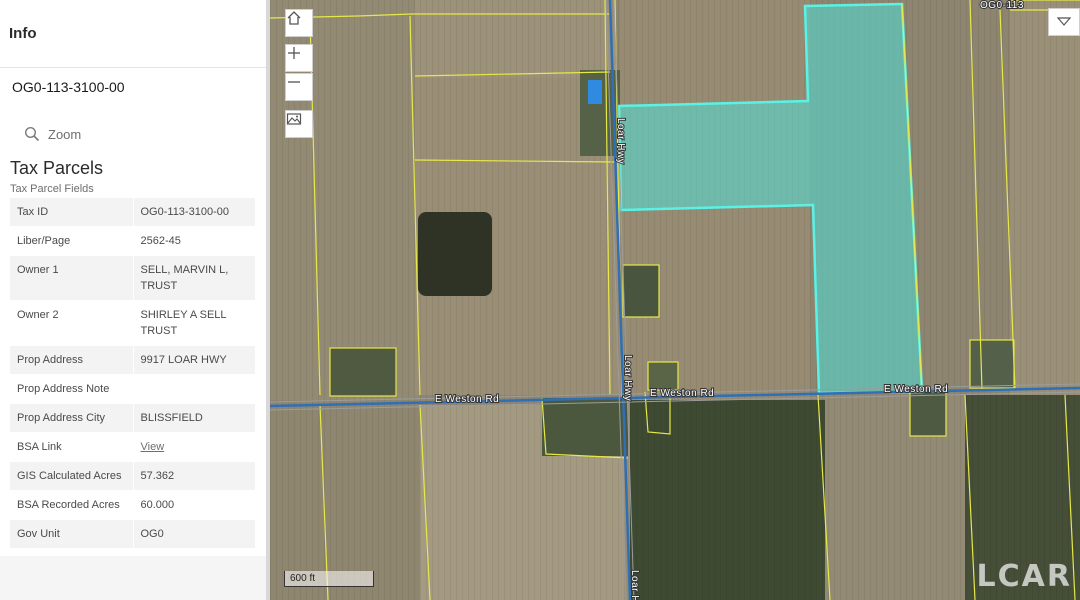 This screenshot has height=600, width=1080. What do you see at coordinates (72, 212) in the screenshot?
I see `field-label: Tax ID` at bounding box center [72, 212].